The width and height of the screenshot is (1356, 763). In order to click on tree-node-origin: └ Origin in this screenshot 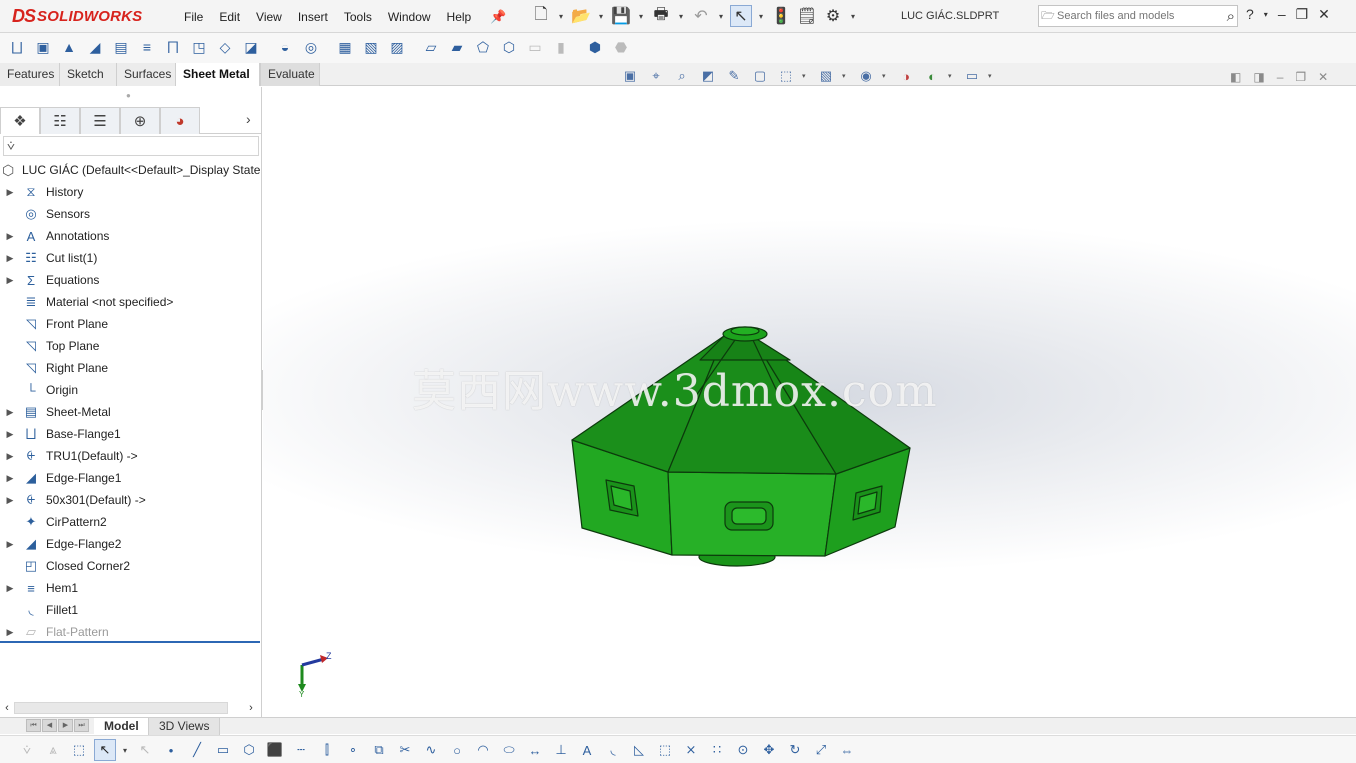, I will do `click(131, 390)`.